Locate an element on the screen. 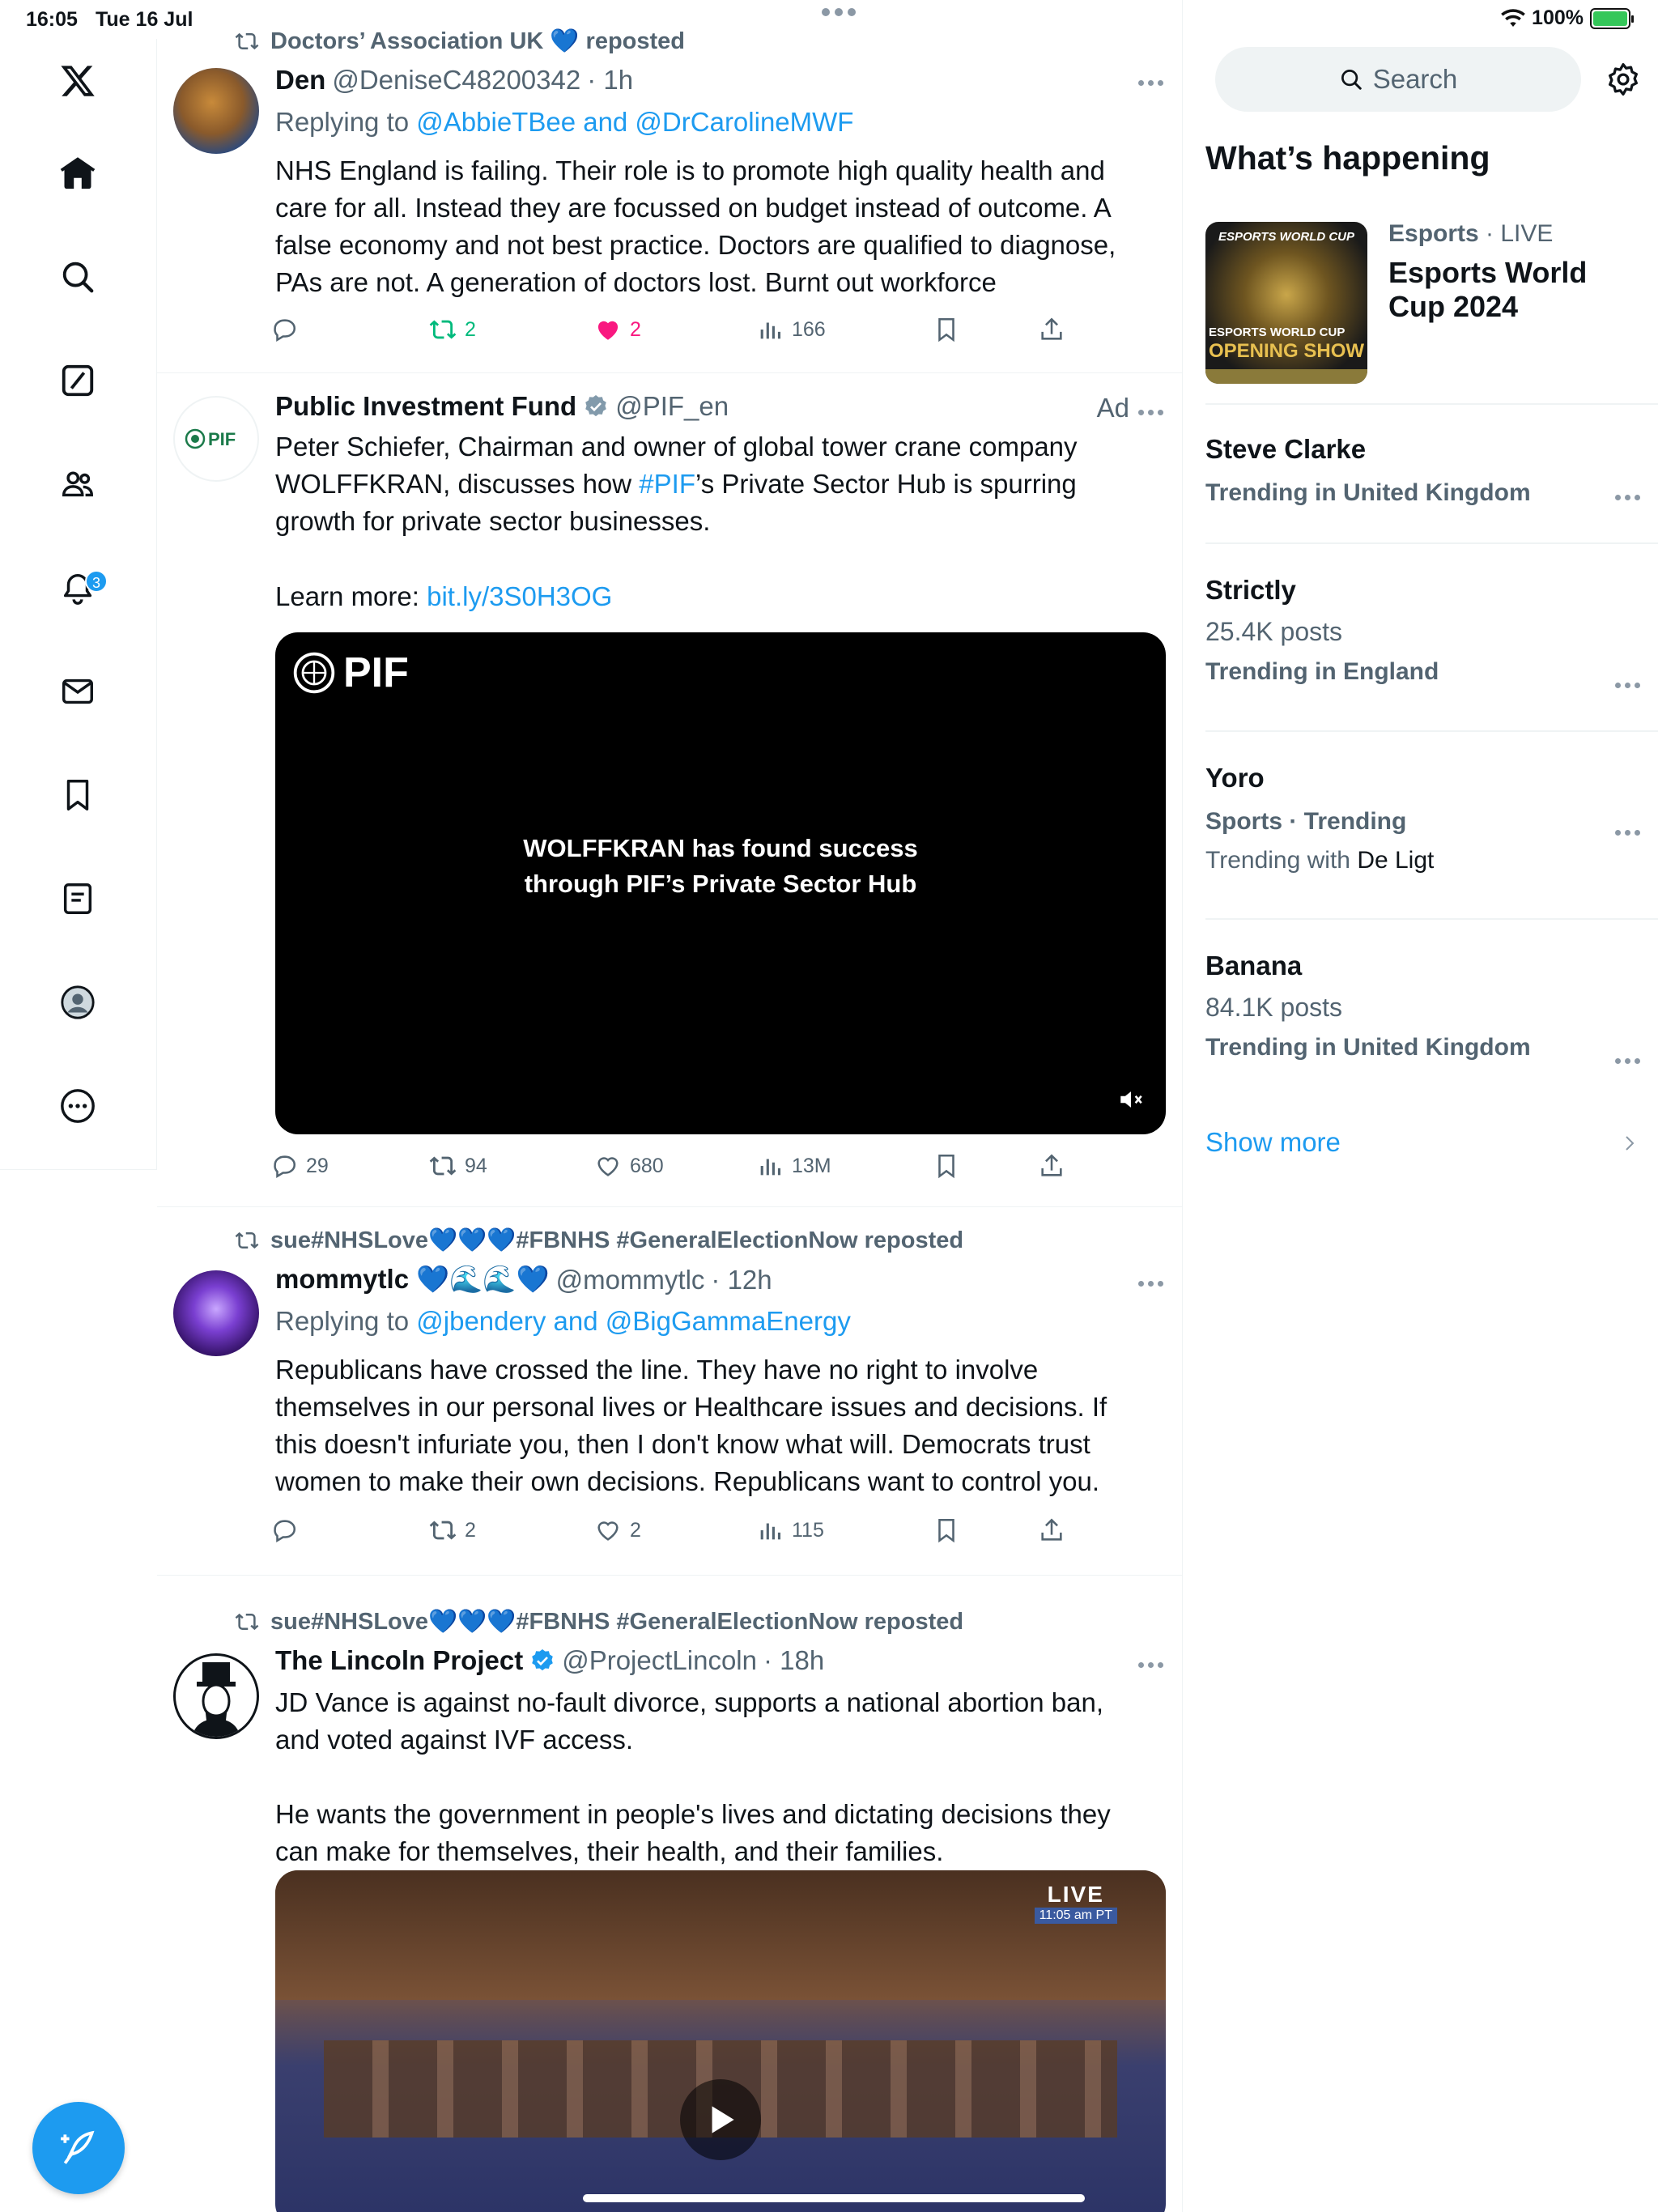 Image resolution: width=1658 pixels, height=2212 pixels. bookmark-icon is located at coordinates (946, 1531).